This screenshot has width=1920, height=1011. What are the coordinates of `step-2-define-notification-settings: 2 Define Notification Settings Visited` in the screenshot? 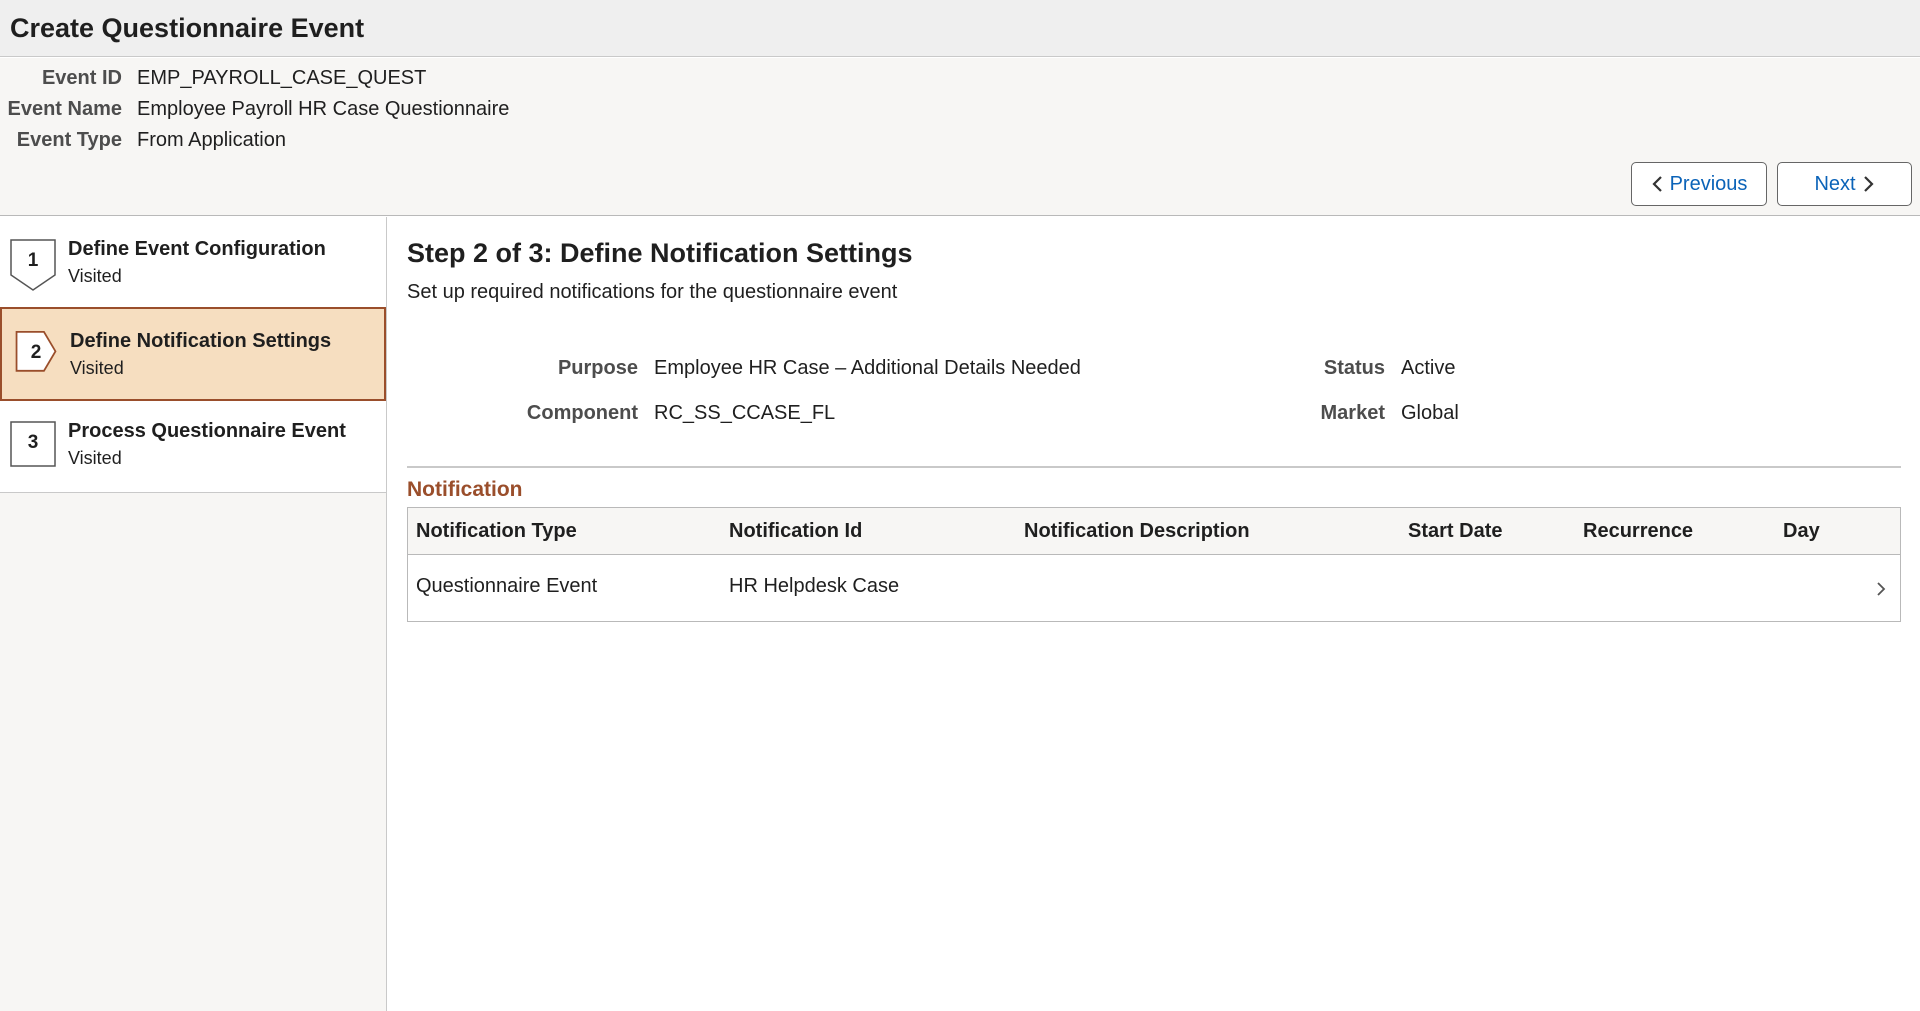 It's located at (193, 354).